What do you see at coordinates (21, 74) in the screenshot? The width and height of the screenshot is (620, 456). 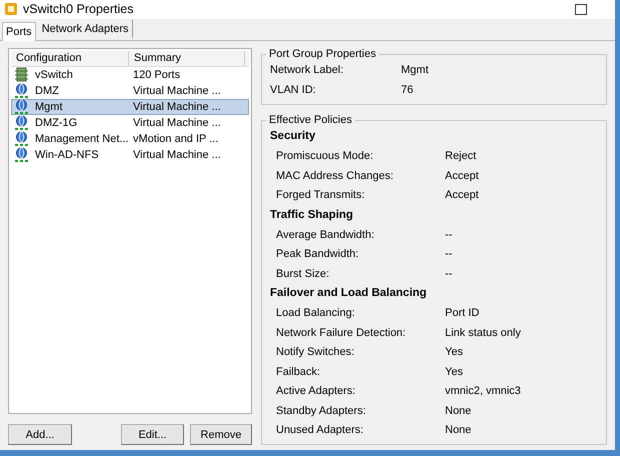 I see `switch-icon` at bounding box center [21, 74].